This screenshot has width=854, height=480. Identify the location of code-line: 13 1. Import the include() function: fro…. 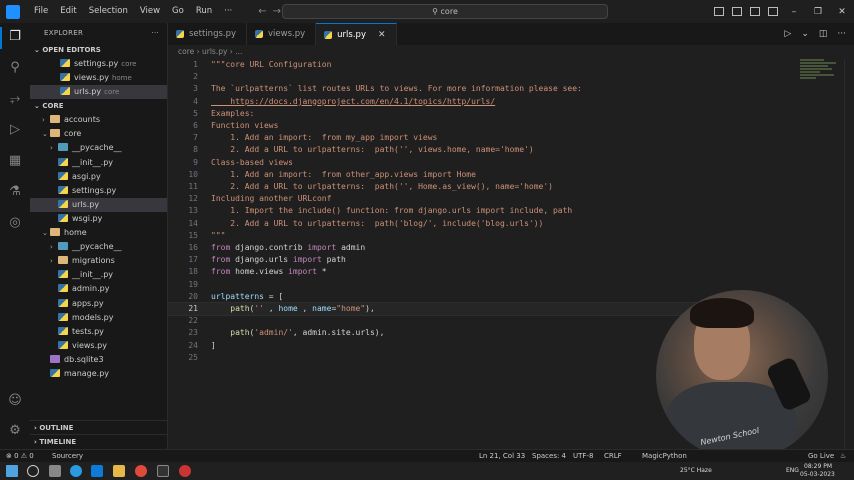
(478, 211).